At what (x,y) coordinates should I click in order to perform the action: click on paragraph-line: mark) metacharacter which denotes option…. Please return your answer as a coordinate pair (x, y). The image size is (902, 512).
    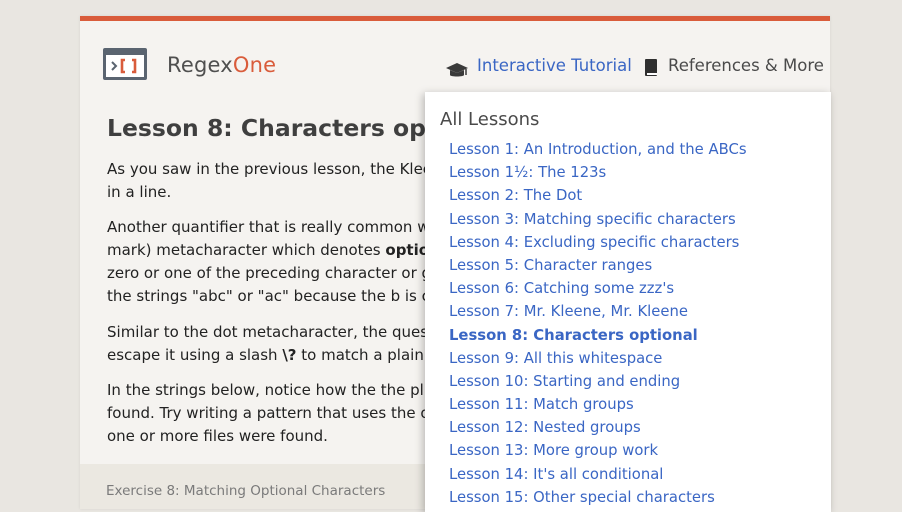
    Looking at the image, I should click on (281, 250).